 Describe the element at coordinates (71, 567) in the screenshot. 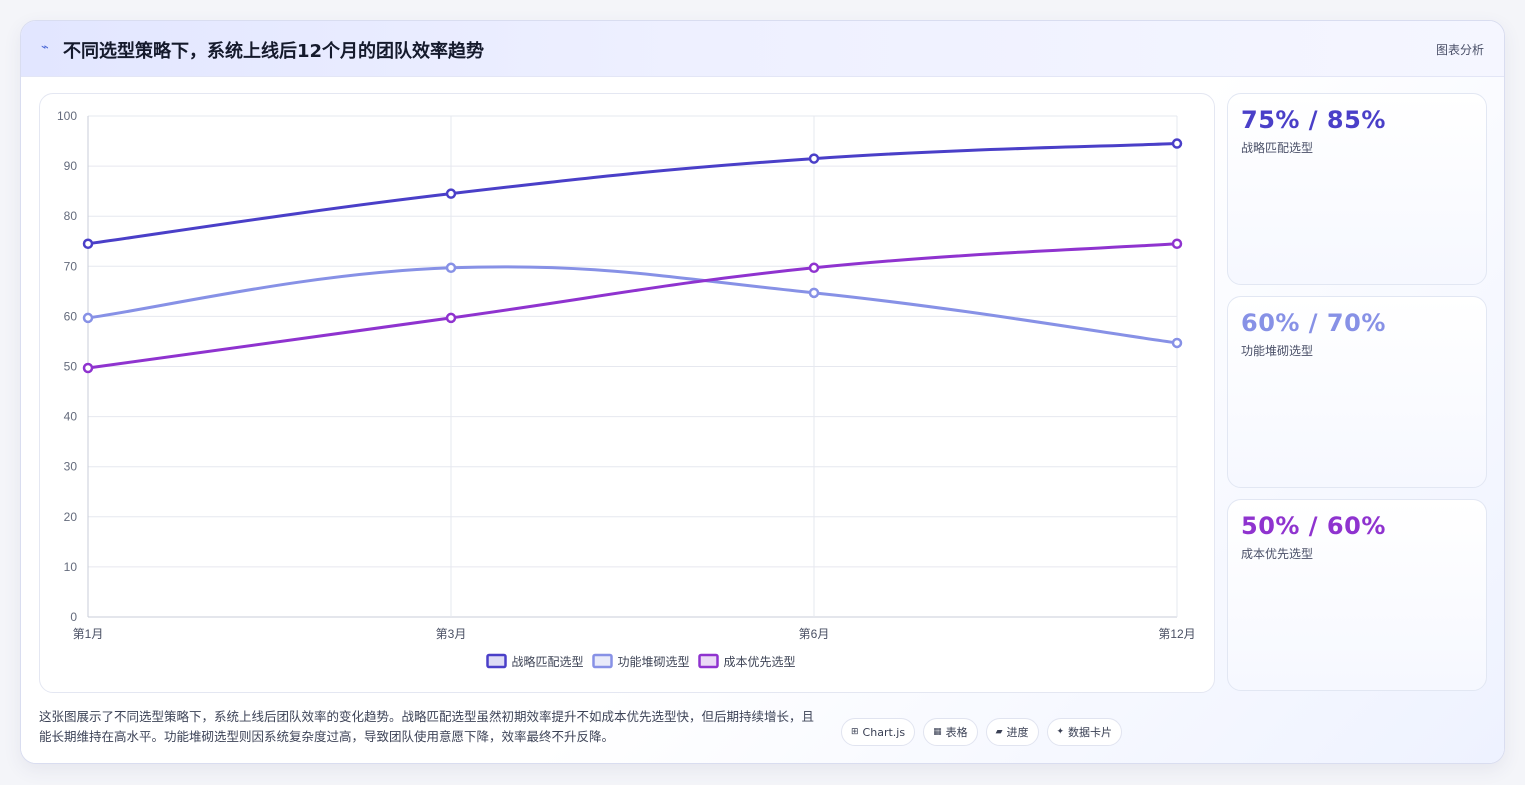

I see `y-tick-label: 10` at that location.